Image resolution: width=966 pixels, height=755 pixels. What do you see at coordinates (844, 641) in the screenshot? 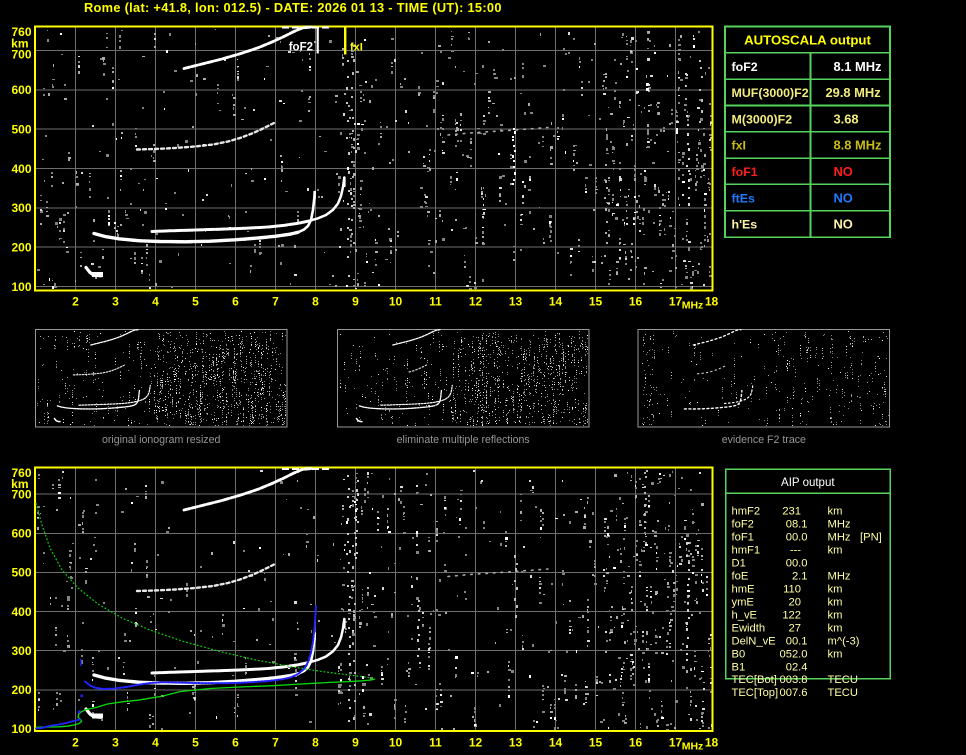
I see `svg-text: m^(-3)` at bounding box center [844, 641].